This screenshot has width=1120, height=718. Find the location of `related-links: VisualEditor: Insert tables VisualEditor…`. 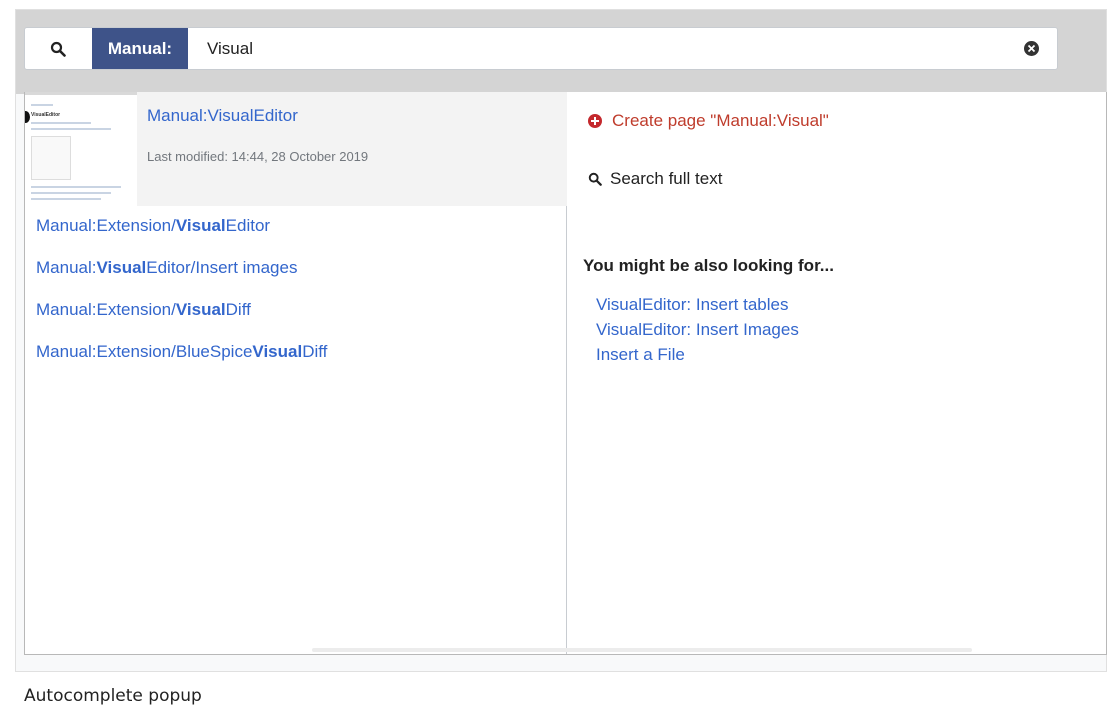

related-links: VisualEditor: Insert tables VisualEditor… is located at coordinates (697, 329).